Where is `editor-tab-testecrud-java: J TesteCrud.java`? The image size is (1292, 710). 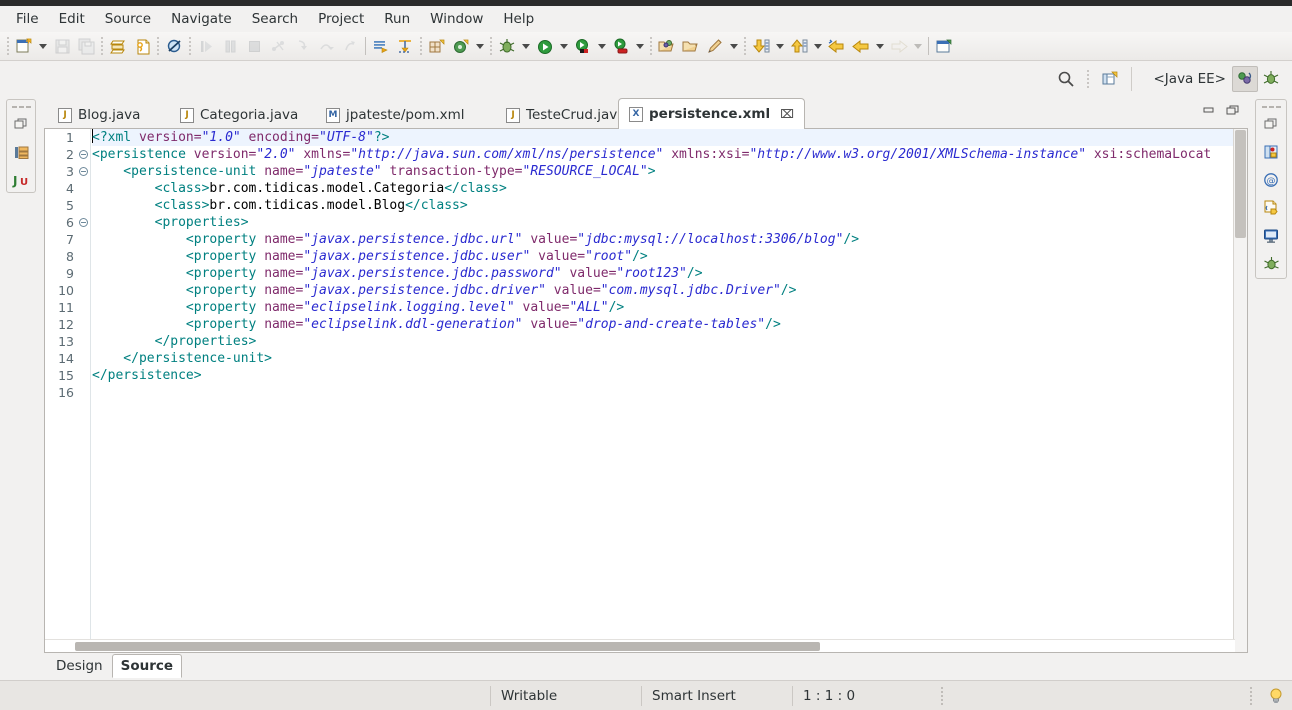 editor-tab-testecrud-java: J TesteCrud.java is located at coordinates (566, 115).